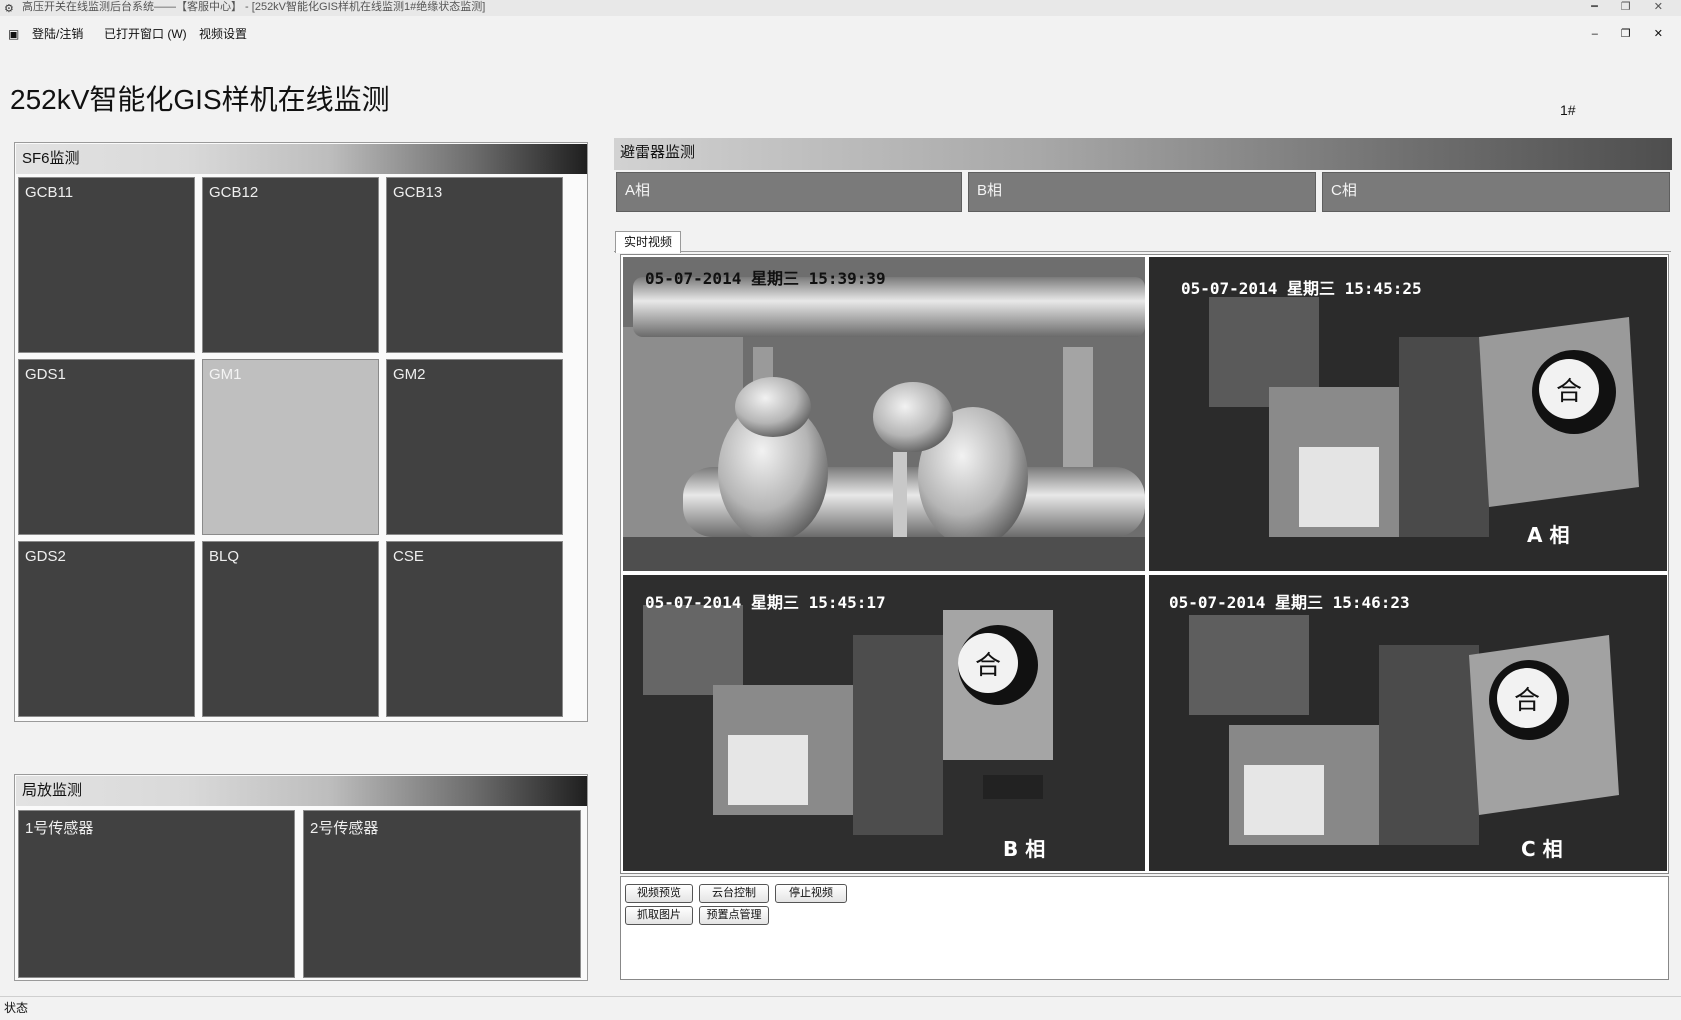 This screenshot has height=1020, width=1681. What do you see at coordinates (1496, 192) in the screenshot?
I see `arrester-phase-c: C相` at bounding box center [1496, 192].